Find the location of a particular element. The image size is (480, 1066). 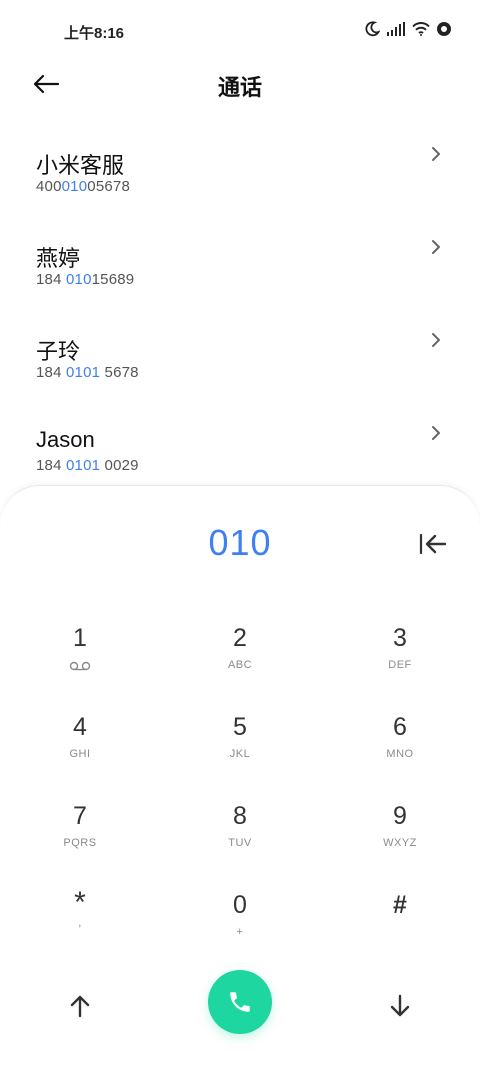

key-hash: # is located at coordinates (400, 923).